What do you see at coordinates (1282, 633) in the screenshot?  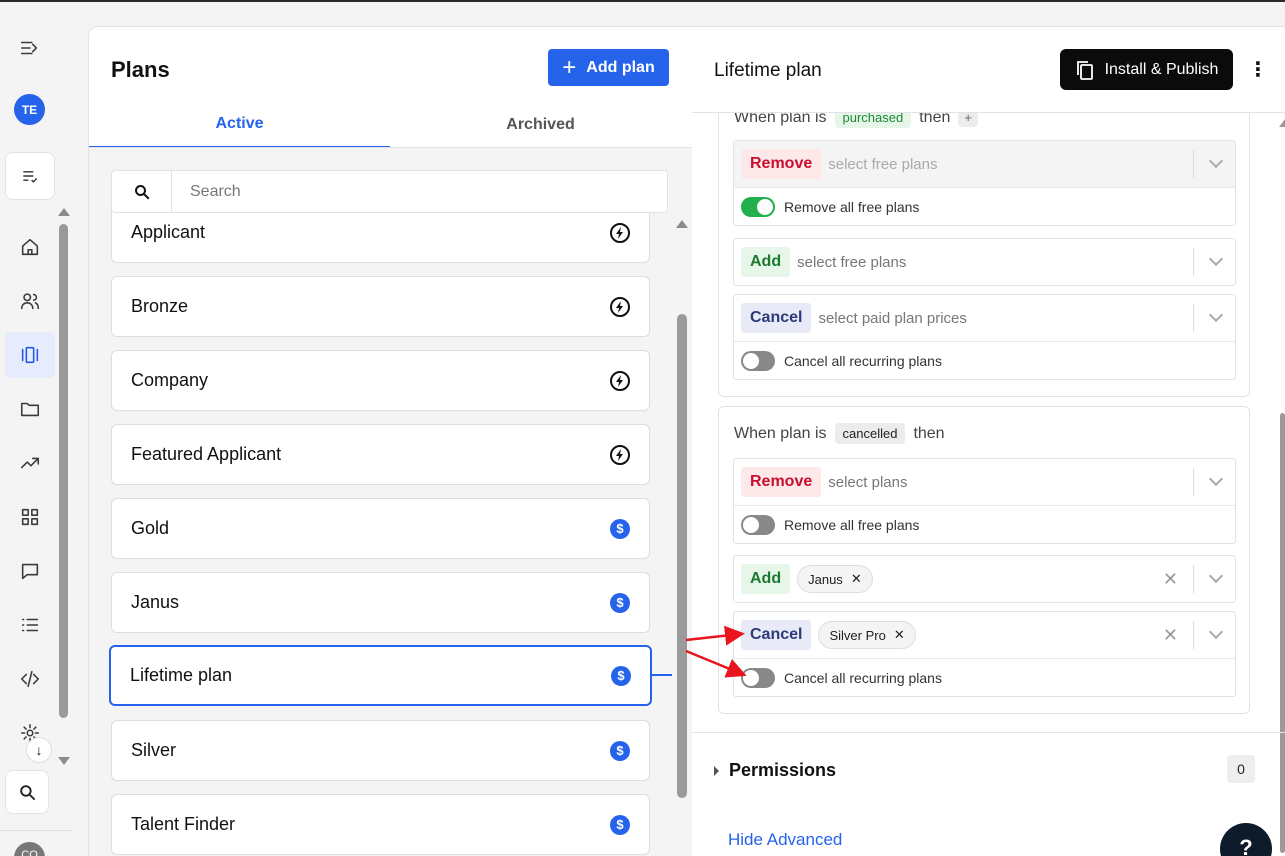 I see `detail-scrollbar` at bounding box center [1282, 633].